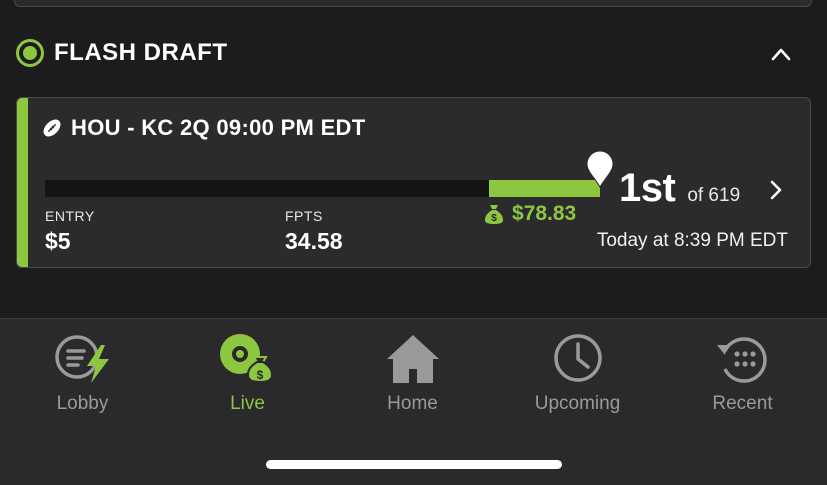  I want to click on tab-lobby: Lobby, so click(82, 374).